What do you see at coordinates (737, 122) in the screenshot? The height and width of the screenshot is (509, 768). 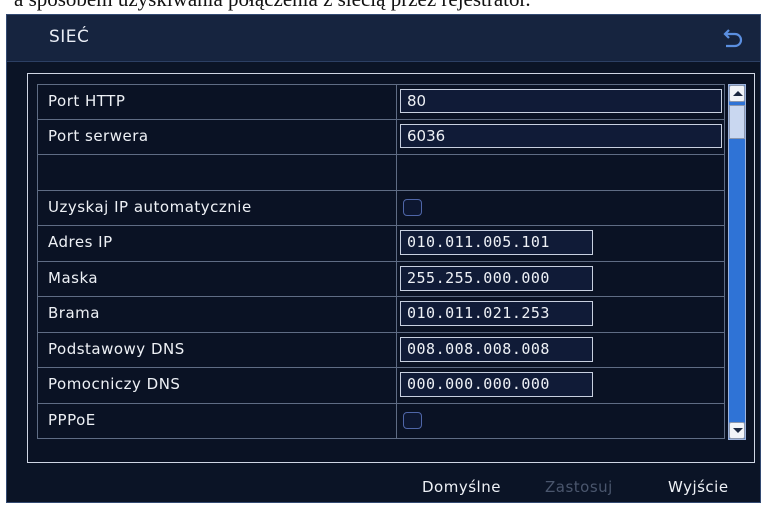 I see `scroll-thumb` at bounding box center [737, 122].